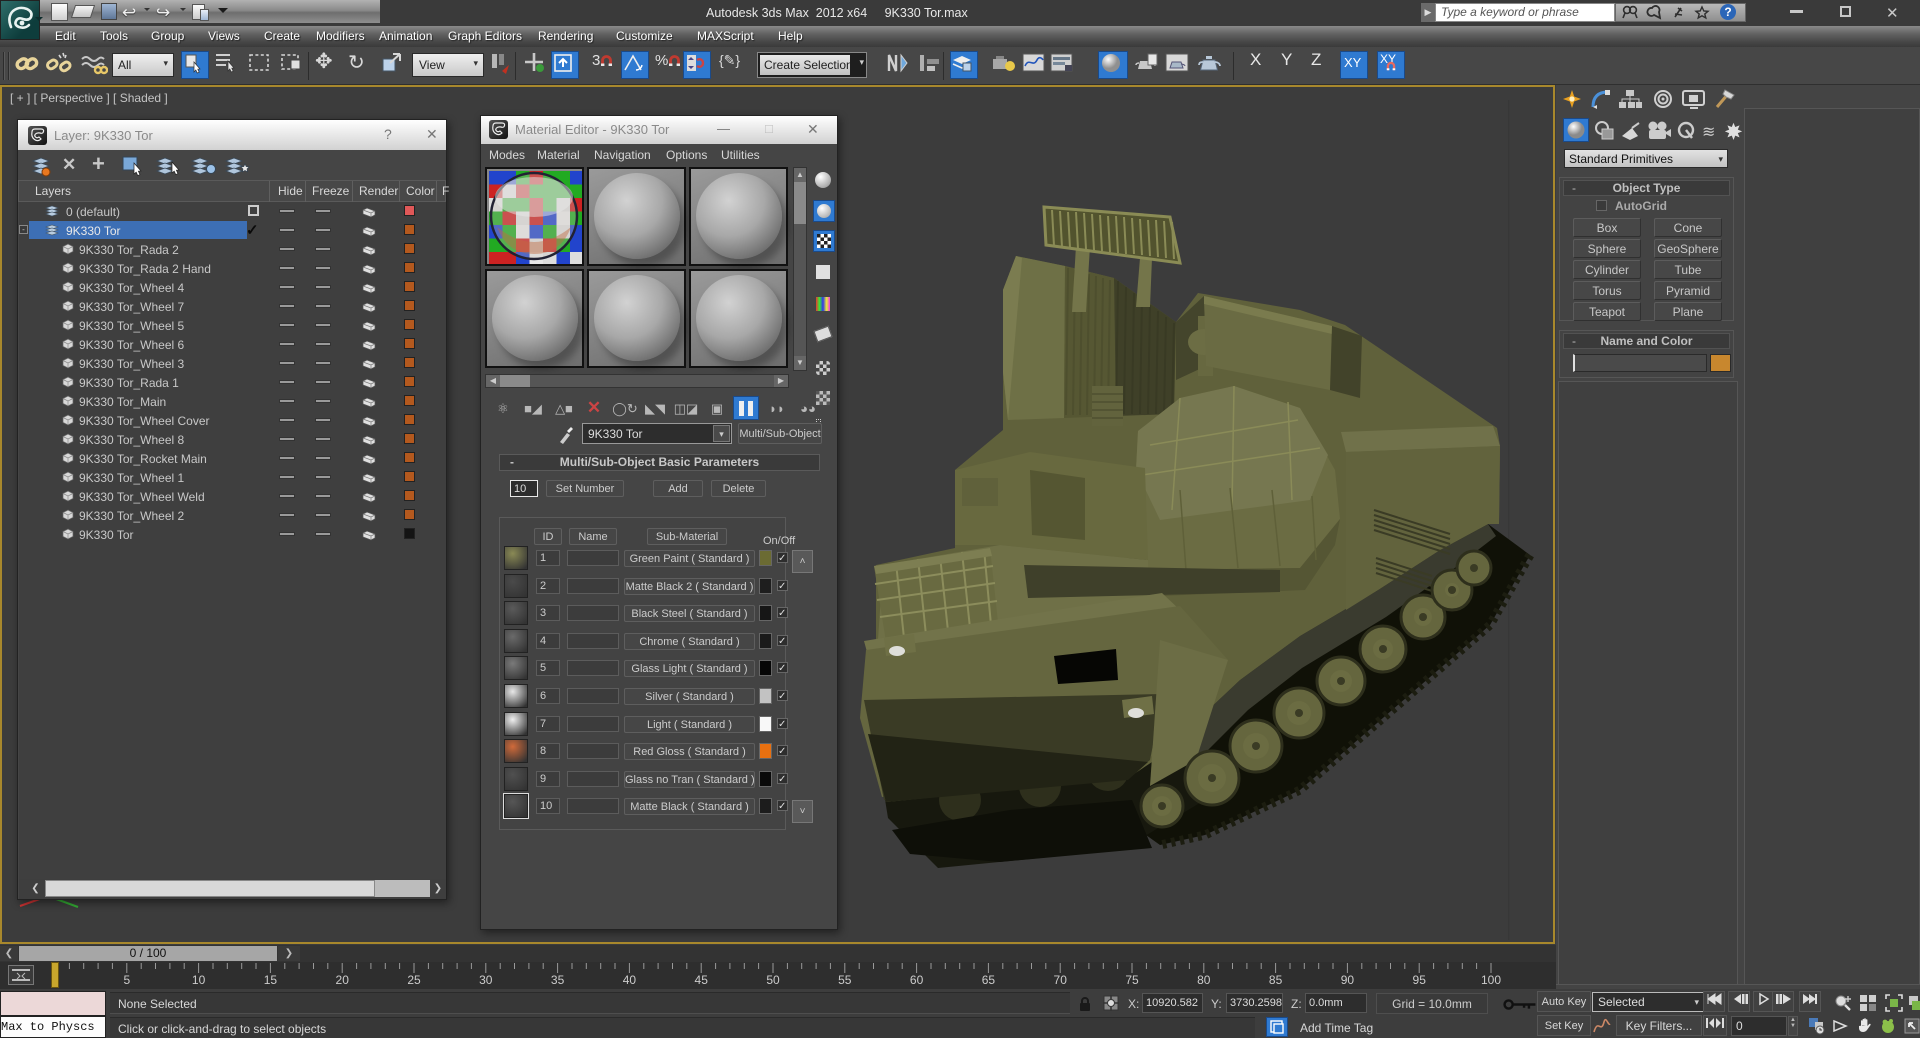  Describe the element at coordinates (1061, 980) in the screenshot. I see `svg-text: 70` at that location.